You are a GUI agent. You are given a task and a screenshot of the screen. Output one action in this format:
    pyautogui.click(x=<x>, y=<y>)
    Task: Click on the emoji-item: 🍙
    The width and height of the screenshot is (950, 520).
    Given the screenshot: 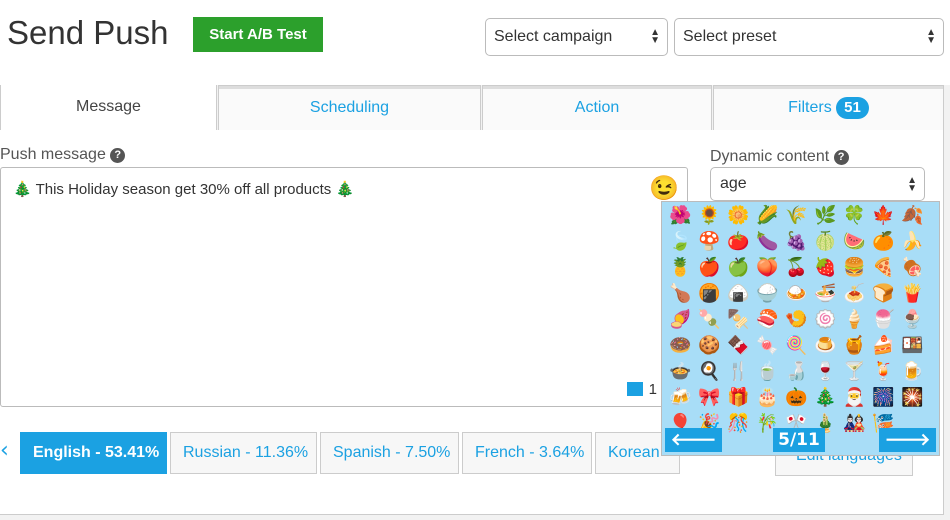 What is the action you would take?
    pyautogui.click(x=738, y=296)
    